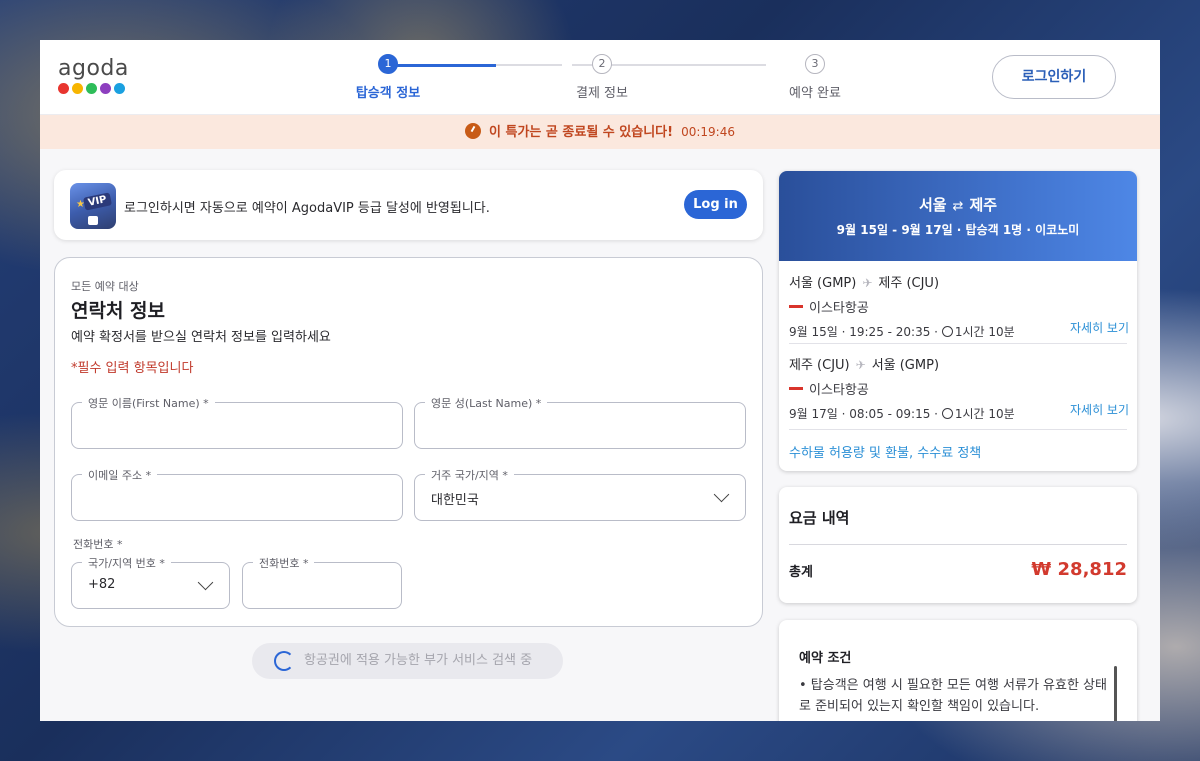  What do you see at coordinates (148, 403) in the screenshot?
I see `field-label: 영문 이름(First Name) *` at bounding box center [148, 403].